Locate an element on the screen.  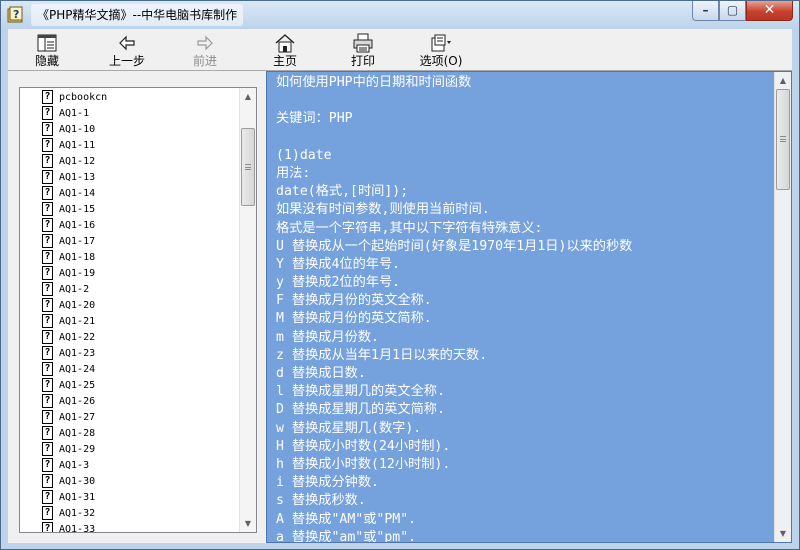
tree-item: ? pcbookcn is located at coordinates (126, 98).